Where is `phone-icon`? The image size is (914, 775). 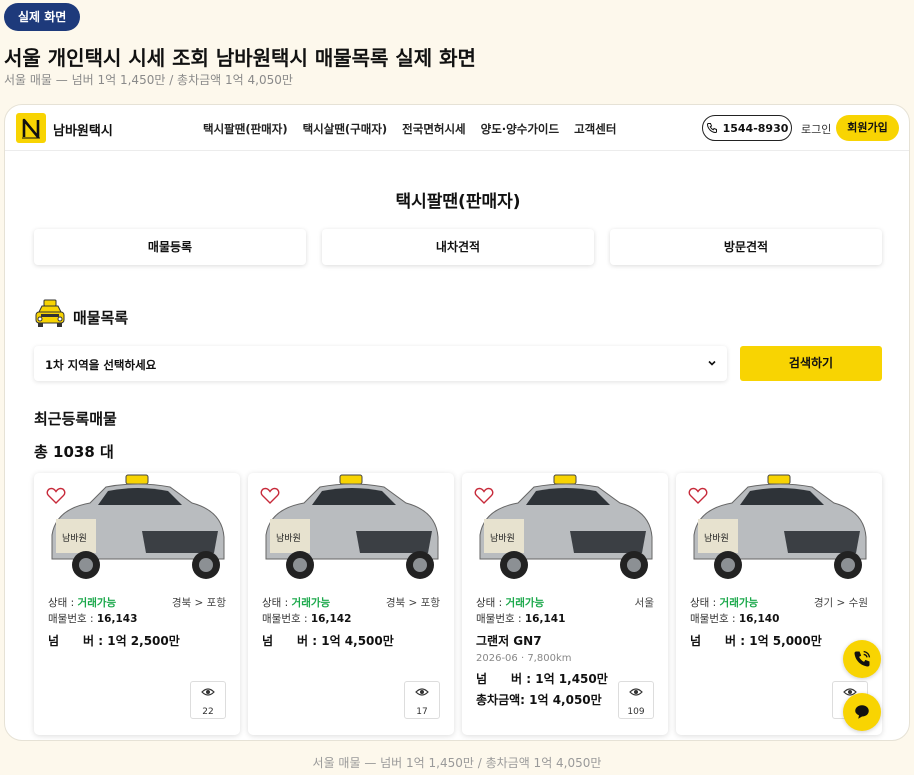
phone-icon is located at coordinates (711, 128).